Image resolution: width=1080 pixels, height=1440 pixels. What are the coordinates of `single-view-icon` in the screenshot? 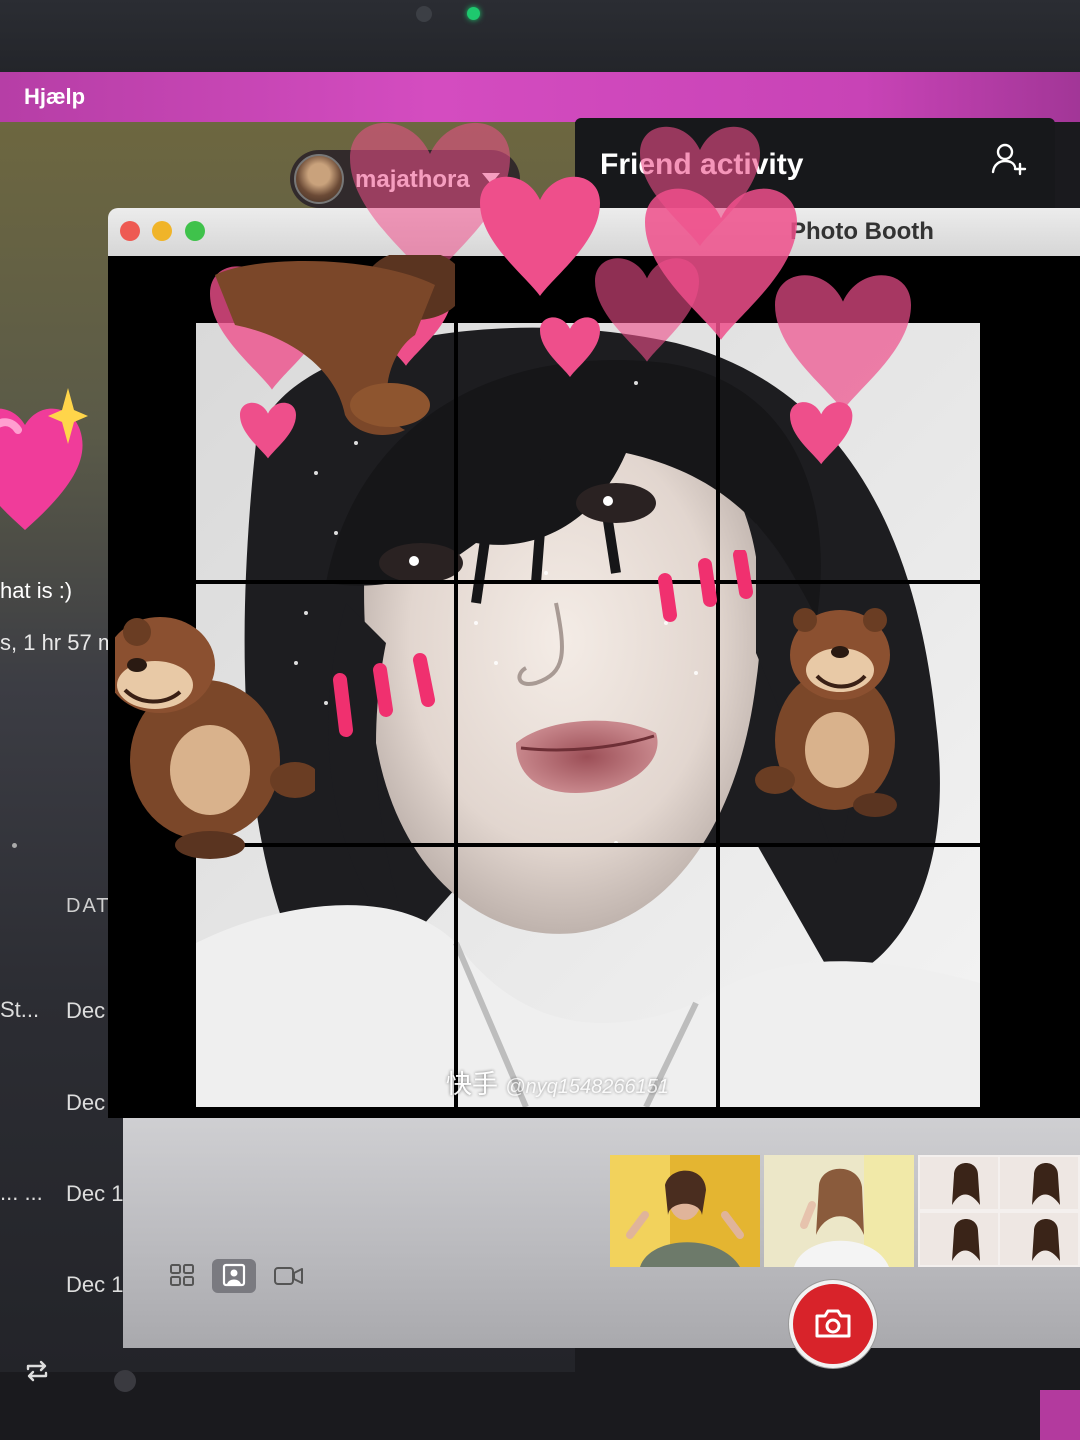 It's located at (234, 1276).